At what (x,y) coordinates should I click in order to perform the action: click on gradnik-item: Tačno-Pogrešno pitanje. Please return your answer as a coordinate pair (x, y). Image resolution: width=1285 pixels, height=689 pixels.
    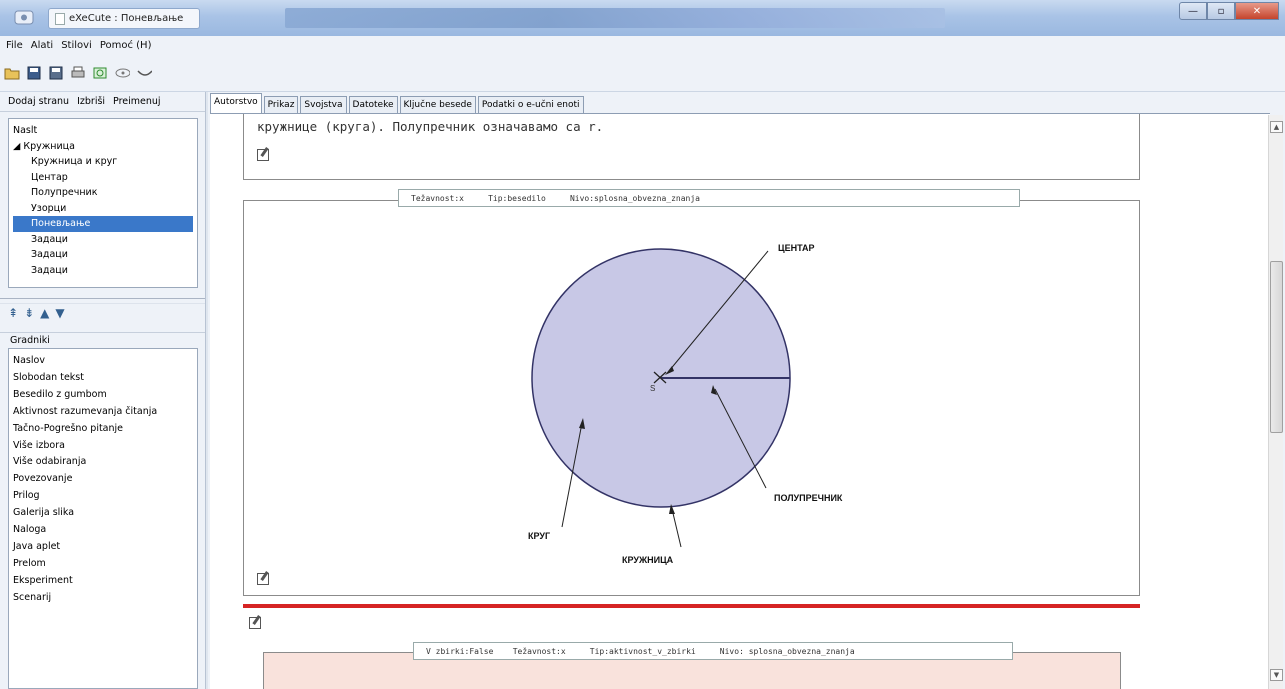
    Looking at the image, I should click on (103, 429).